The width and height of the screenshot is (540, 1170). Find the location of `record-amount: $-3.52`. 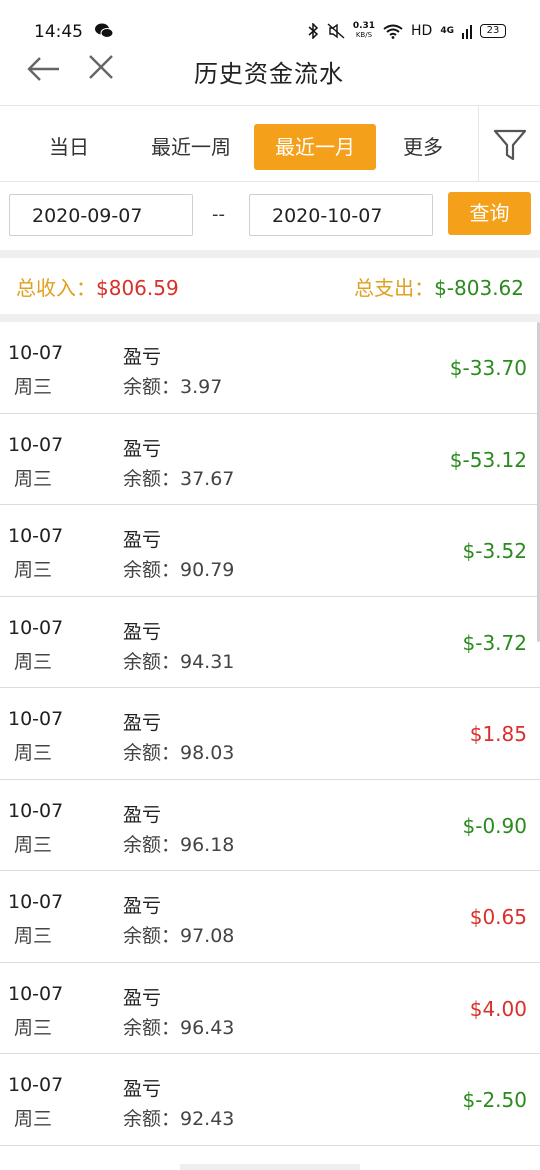

record-amount: $-3.52 is located at coordinates (494, 551).